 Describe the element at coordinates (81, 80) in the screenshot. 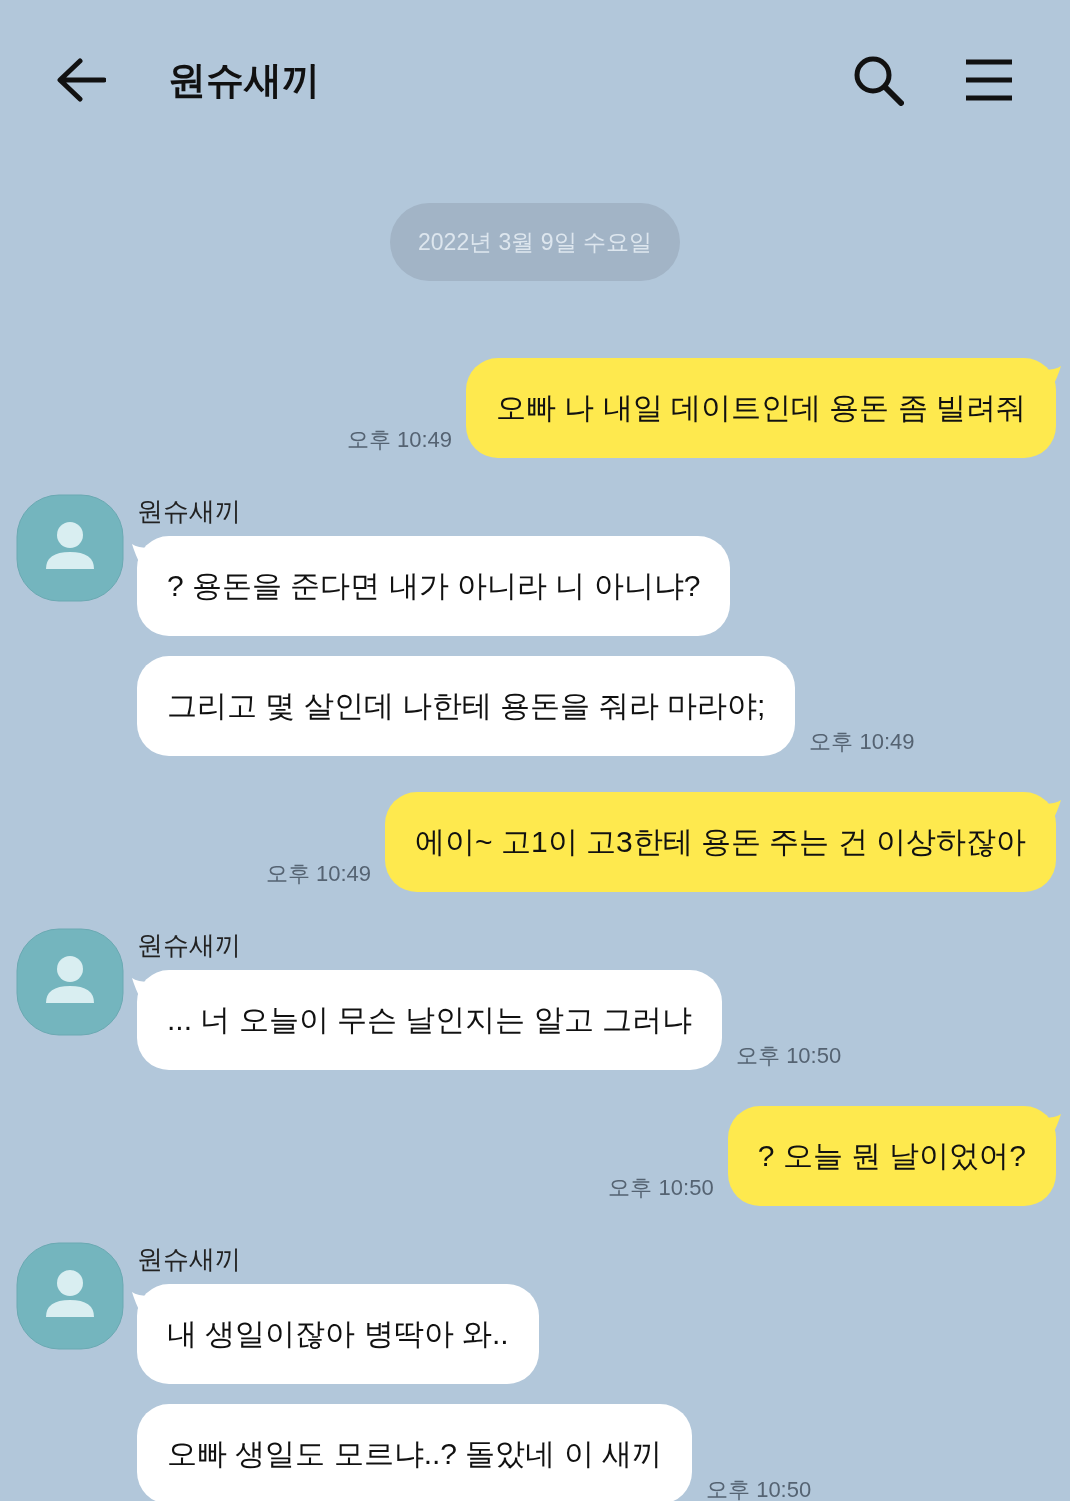

I see `back-arrow-icon` at that location.